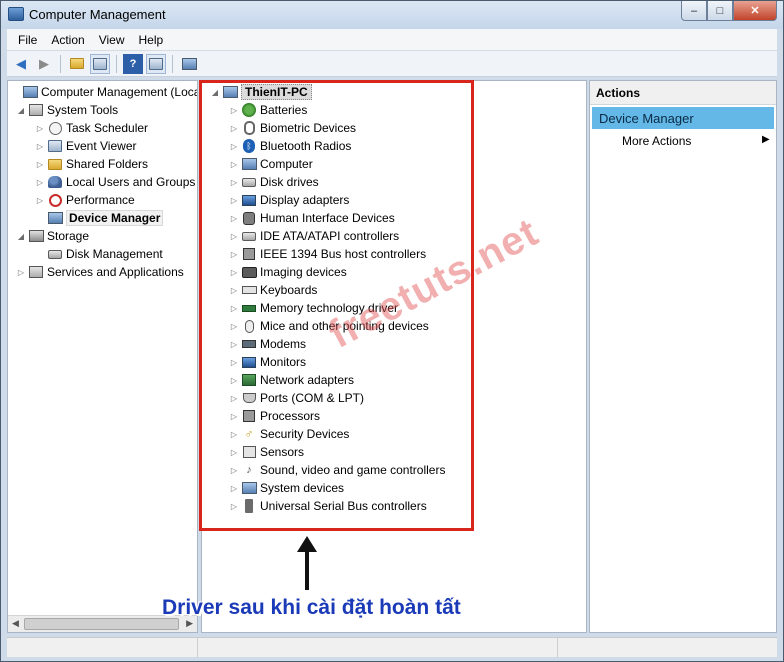  What do you see at coordinates (101, 146) in the screenshot?
I see `tree-item-label: Event Viewer` at bounding box center [101, 146].